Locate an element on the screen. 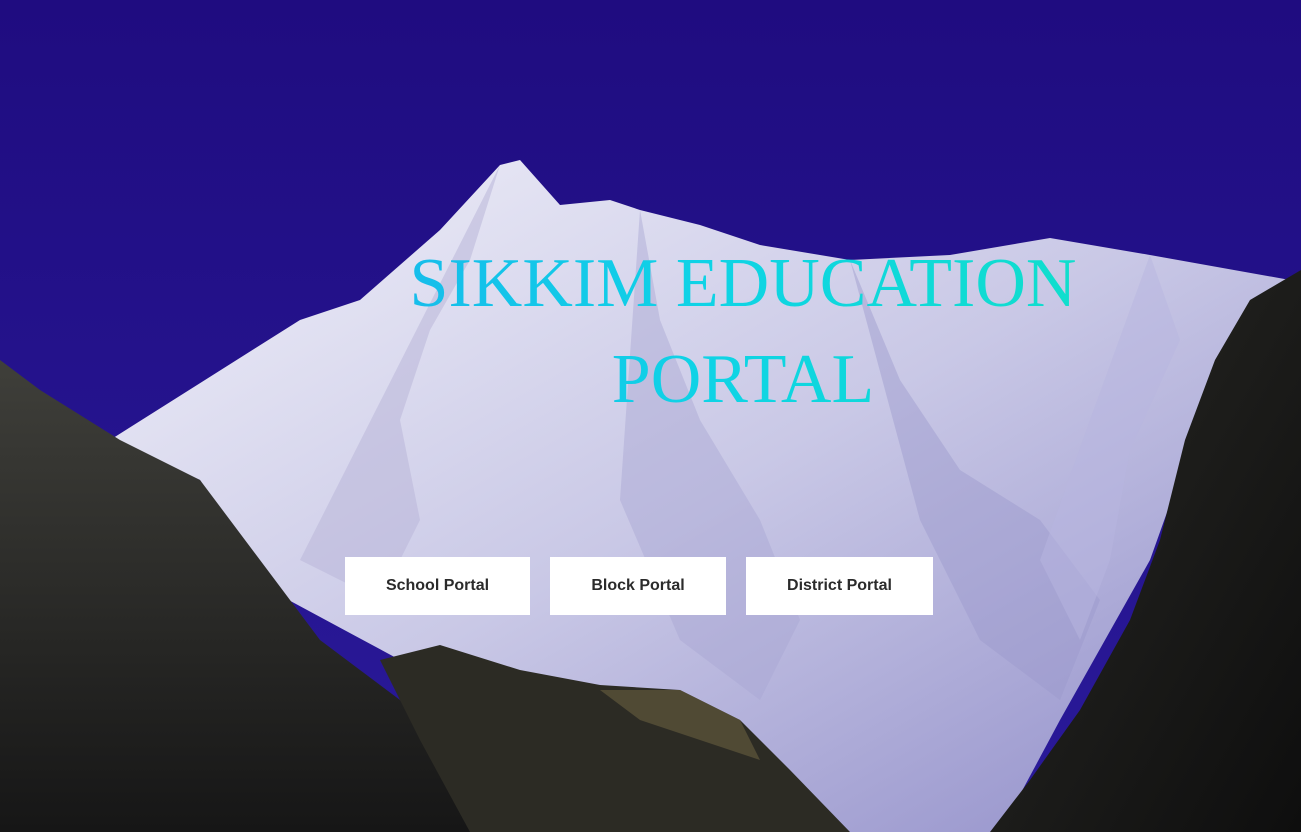 This screenshot has width=1301, height=832. page-title-line-1: SIKKIM EDUCATION is located at coordinates (743, 283).